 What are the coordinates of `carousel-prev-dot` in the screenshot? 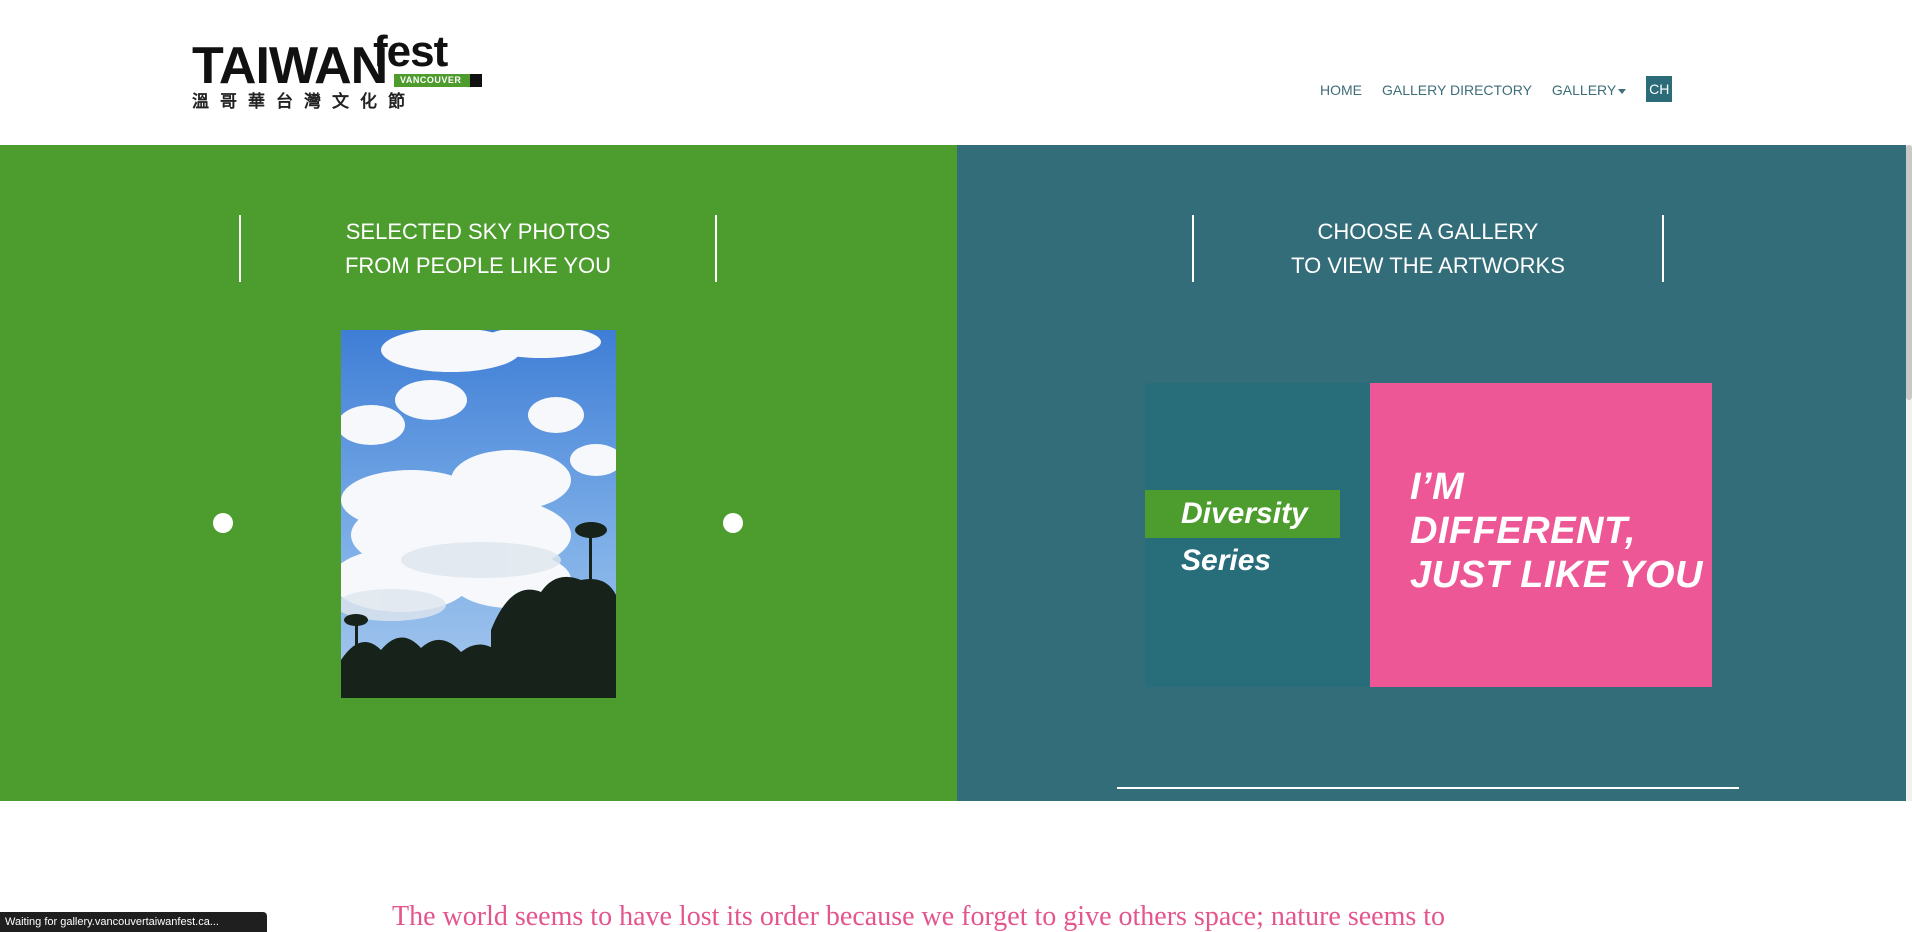 It's located at (223, 523).